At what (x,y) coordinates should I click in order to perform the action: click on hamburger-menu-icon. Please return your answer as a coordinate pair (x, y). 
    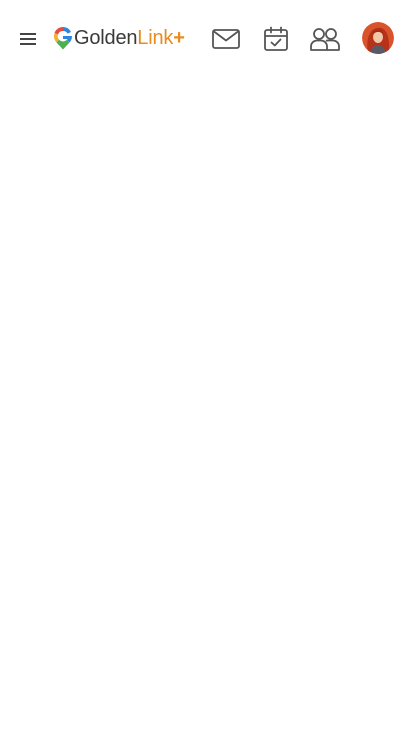
    Looking at the image, I should click on (28, 39).